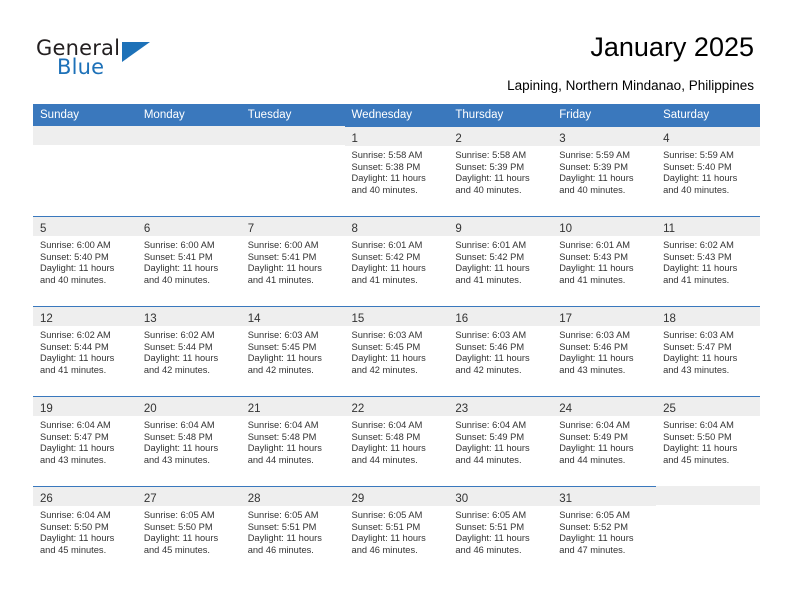 The width and height of the screenshot is (792, 612). Describe the element at coordinates (708, 406) in the screenshot. I see `day-number-bar: 25` at that location.